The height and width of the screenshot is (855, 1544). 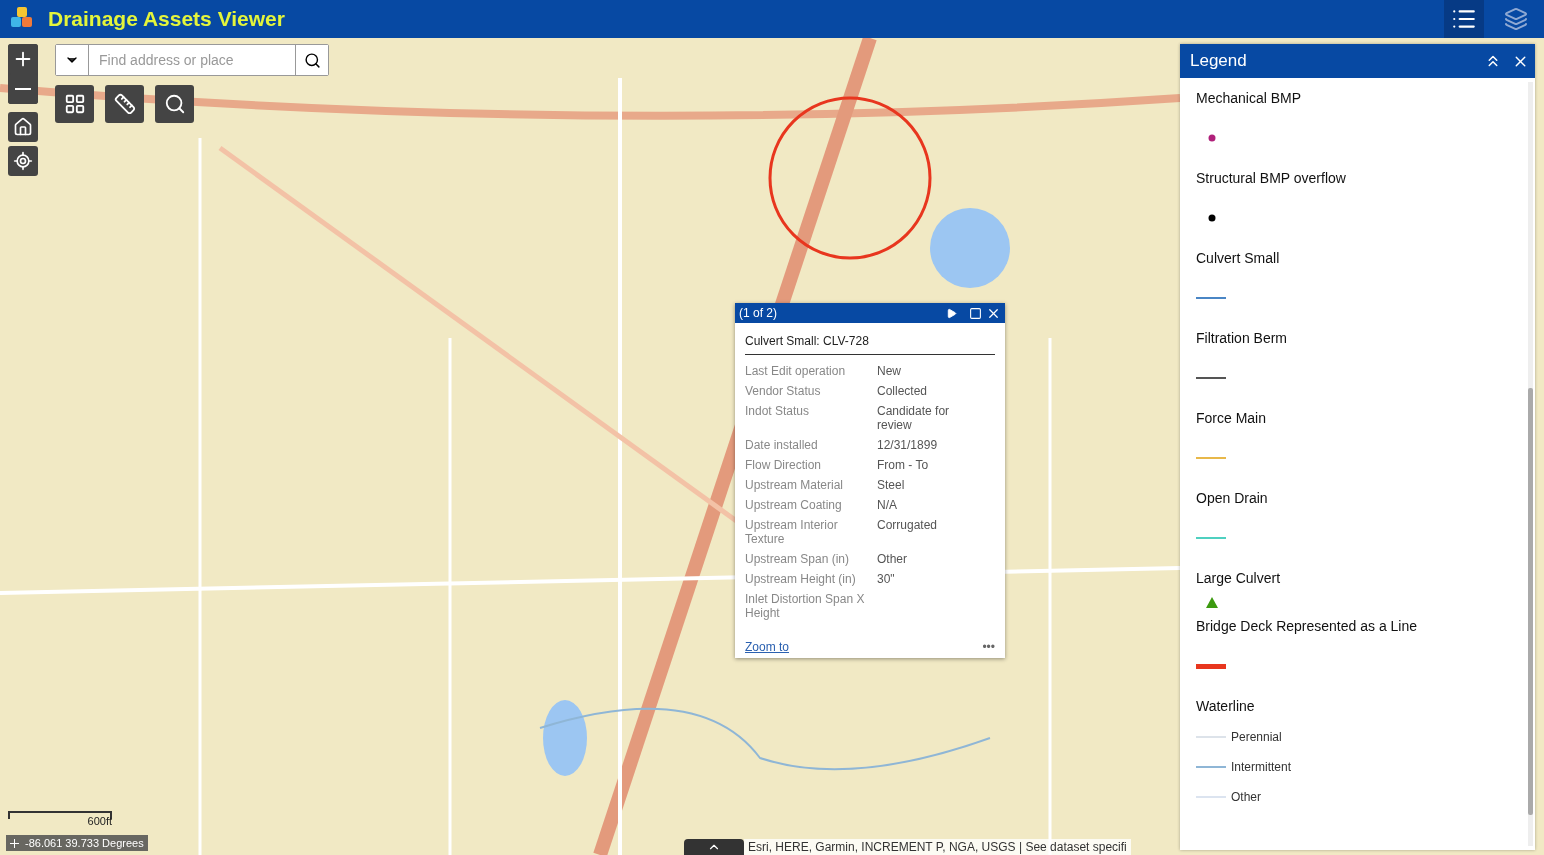 I want to click on scale-label: 600ft, so click(x=99, y=821).